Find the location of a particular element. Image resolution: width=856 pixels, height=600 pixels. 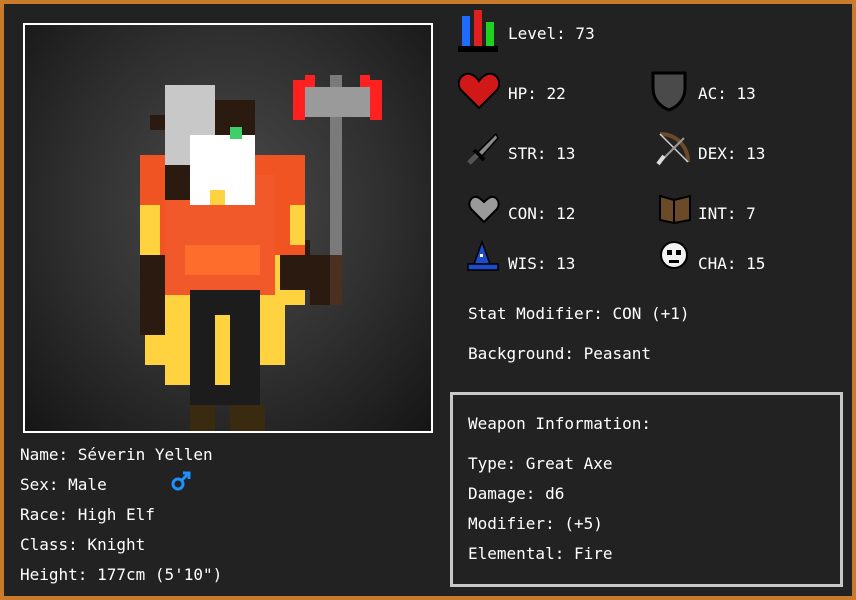

wis-label: WIS: 13 is located at coordinates (542, 263).